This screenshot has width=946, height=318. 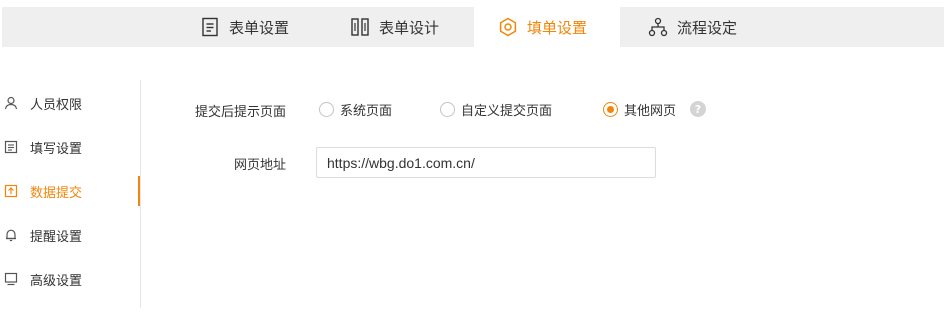 I want to click on help-icon: ?, so click(x=698, y=109).